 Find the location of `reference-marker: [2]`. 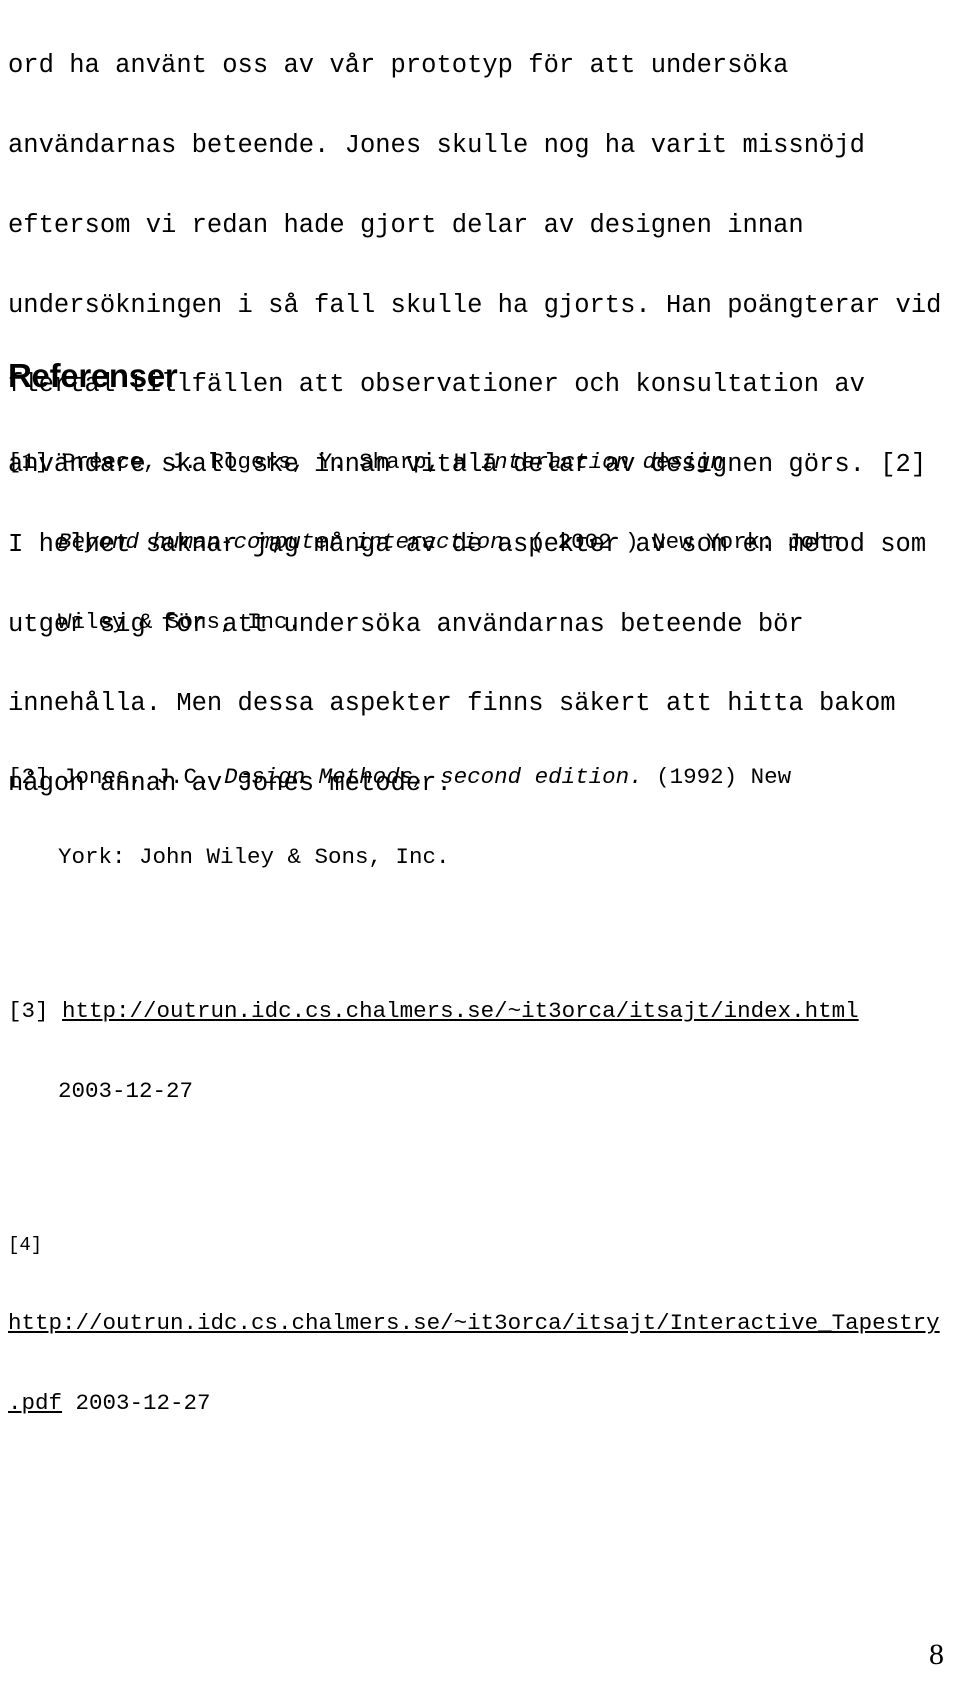

reference-marker: [2] is located at coordinates (28, 776).